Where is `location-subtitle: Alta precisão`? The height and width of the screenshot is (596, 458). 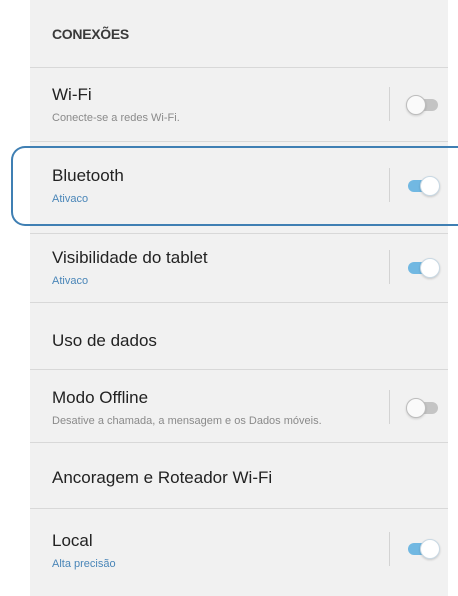 location-subtitle: Alta precisão is located at coordinates (84, 564).